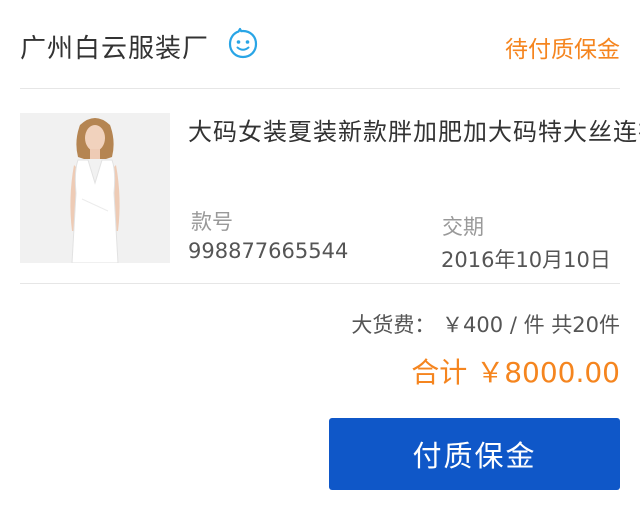  Describe the element at coordinates (114, 46) in the screenshot. I see `shop-name: 广州白云服装厂` at that location.